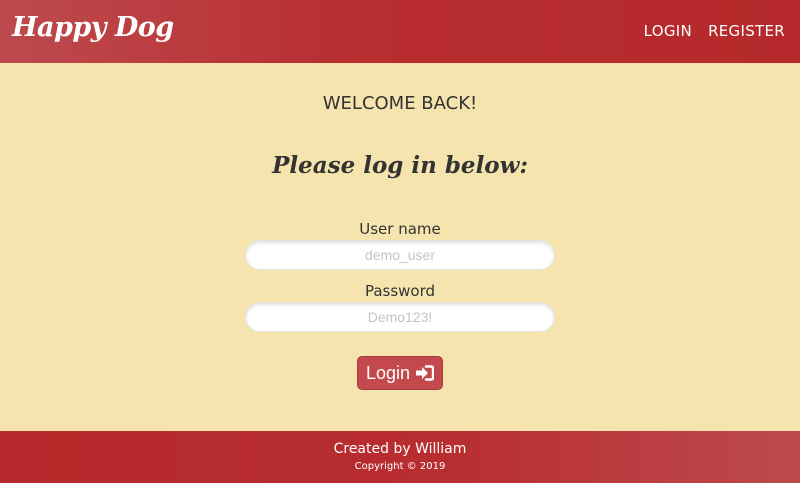  Describe the element at coordinates (93, 27) in the screenshot. I see `brand-logo: Happy Dog` at that location.